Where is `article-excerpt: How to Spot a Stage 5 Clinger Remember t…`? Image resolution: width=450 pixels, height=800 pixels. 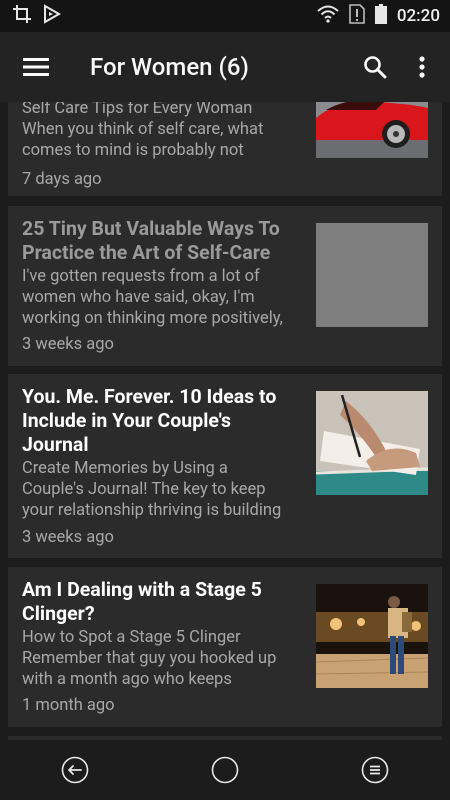 article-excerpt: How to Spot a Stage 5 Clinger Remember t… is located at coordinates (149, 658).